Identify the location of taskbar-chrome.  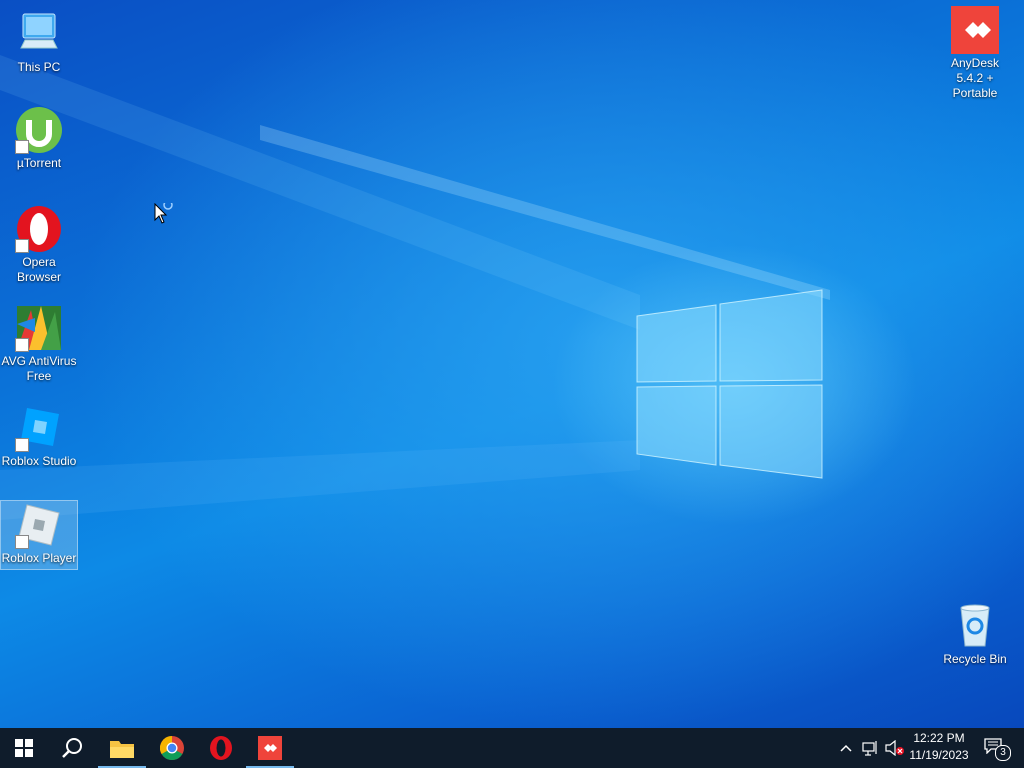
(172, 748).